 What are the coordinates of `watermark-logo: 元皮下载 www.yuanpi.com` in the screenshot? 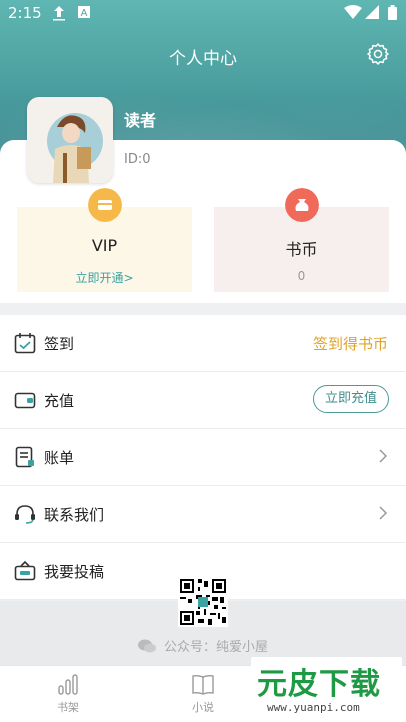 It's located at (326, 688).